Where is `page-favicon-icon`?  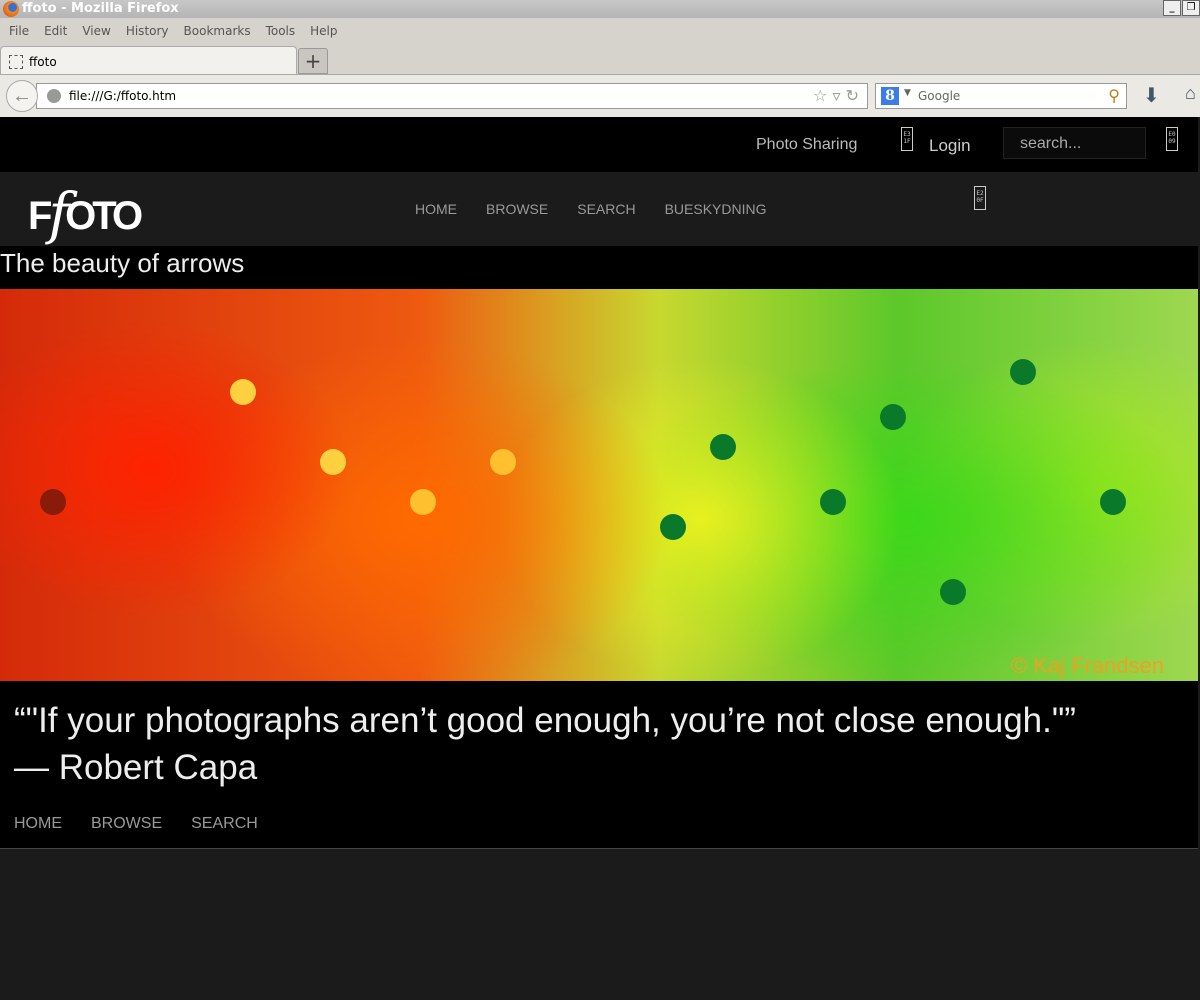
page-favicon-icon is located at coordinates (16, 62).